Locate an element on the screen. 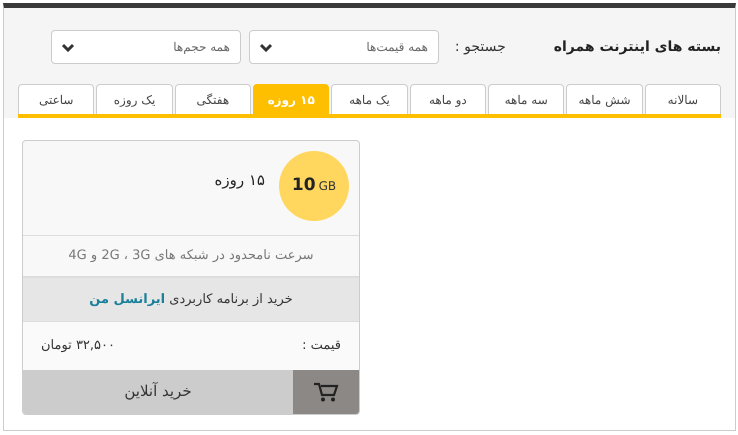 This screenshot has height=435, width=738. cart-icon is located at coordinates (326, 391).